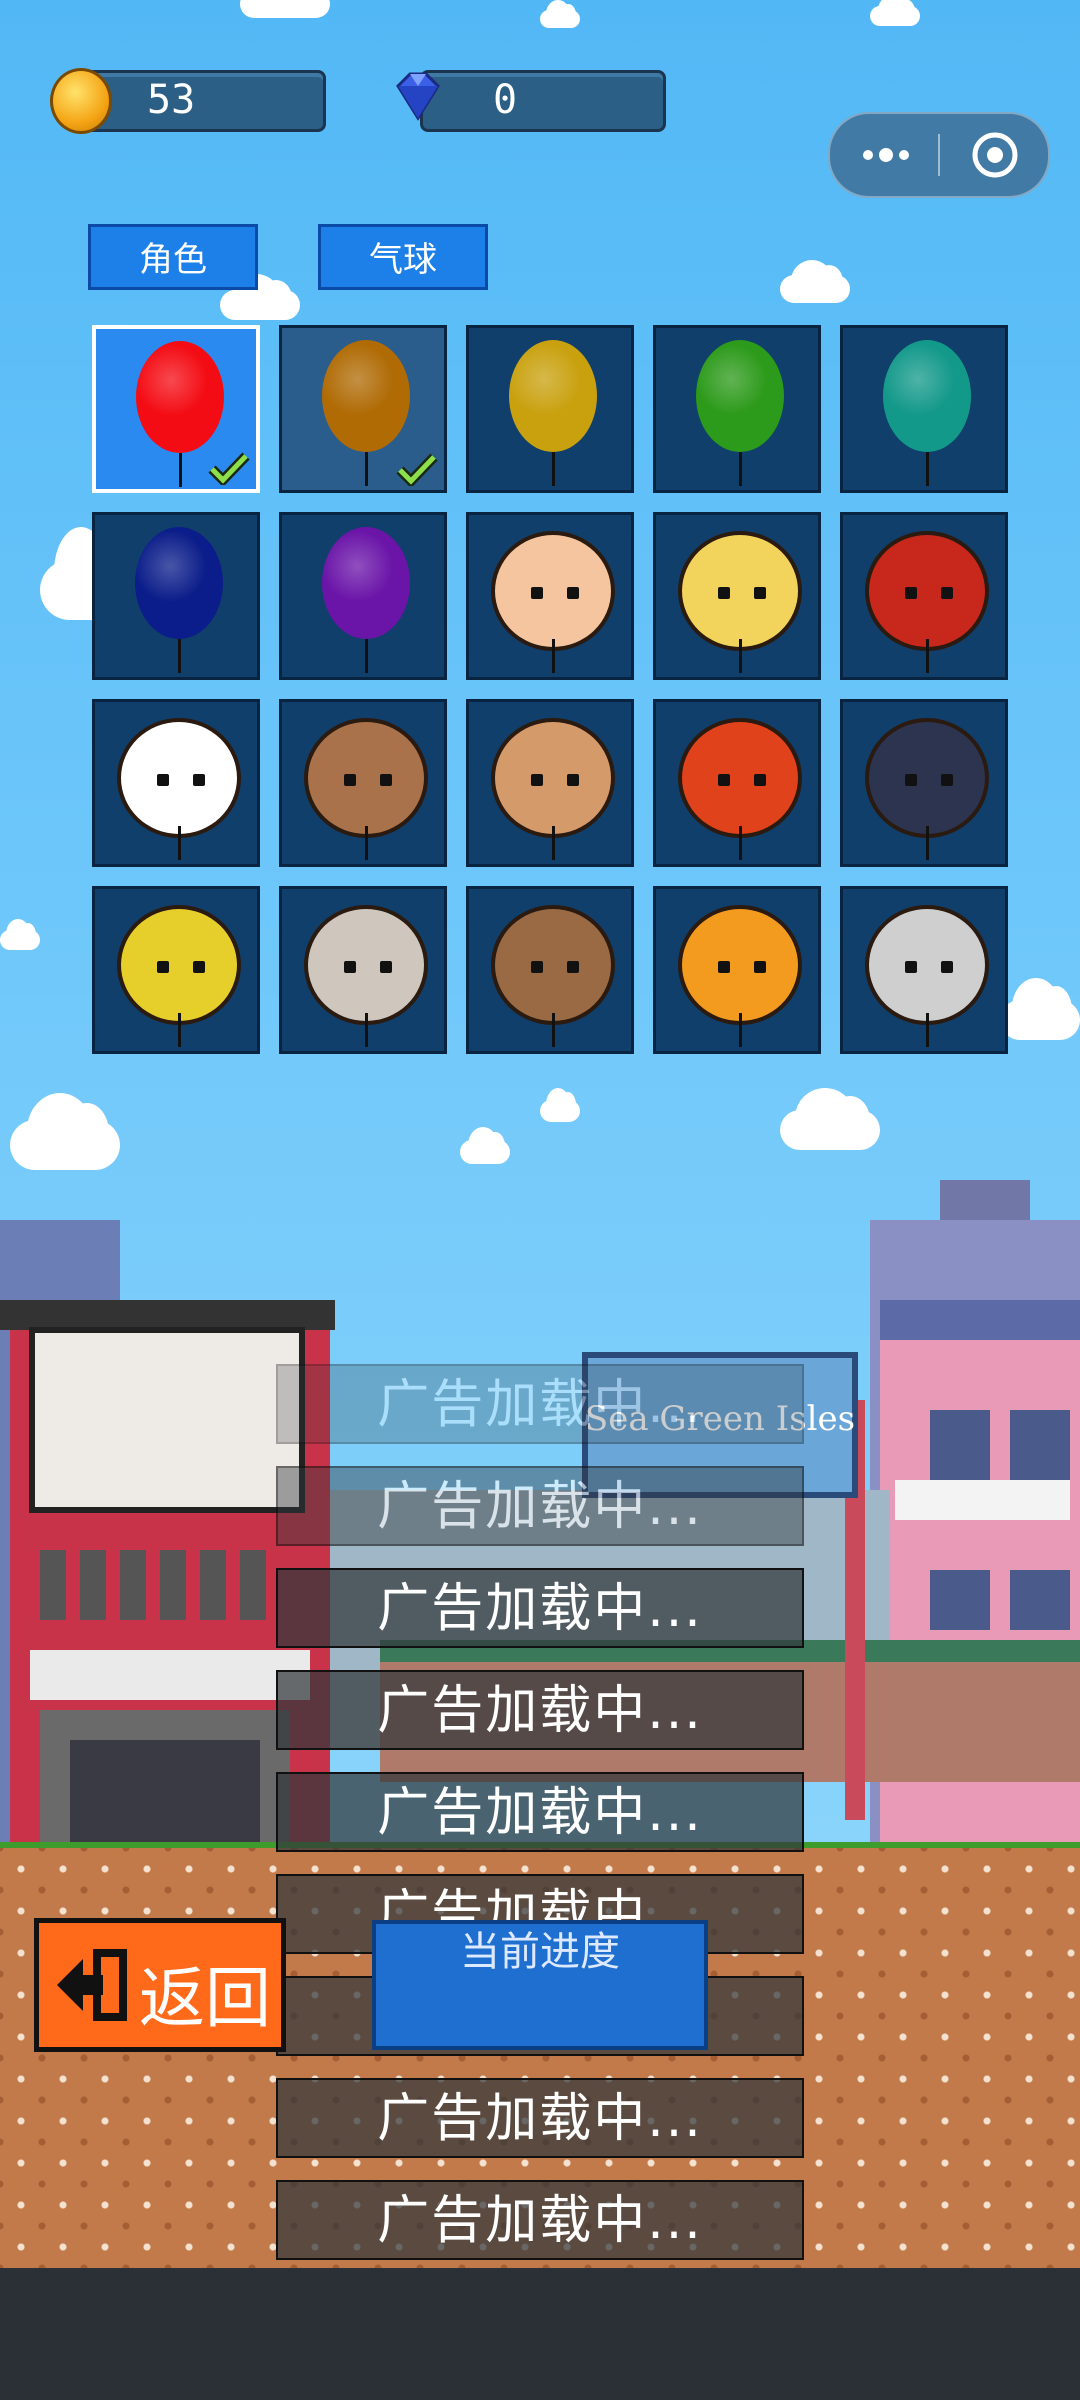  What do you see at coordinates (173, 257) in the screenshot?
I see `tab-character: 角色` at bounding box center [173, 257].